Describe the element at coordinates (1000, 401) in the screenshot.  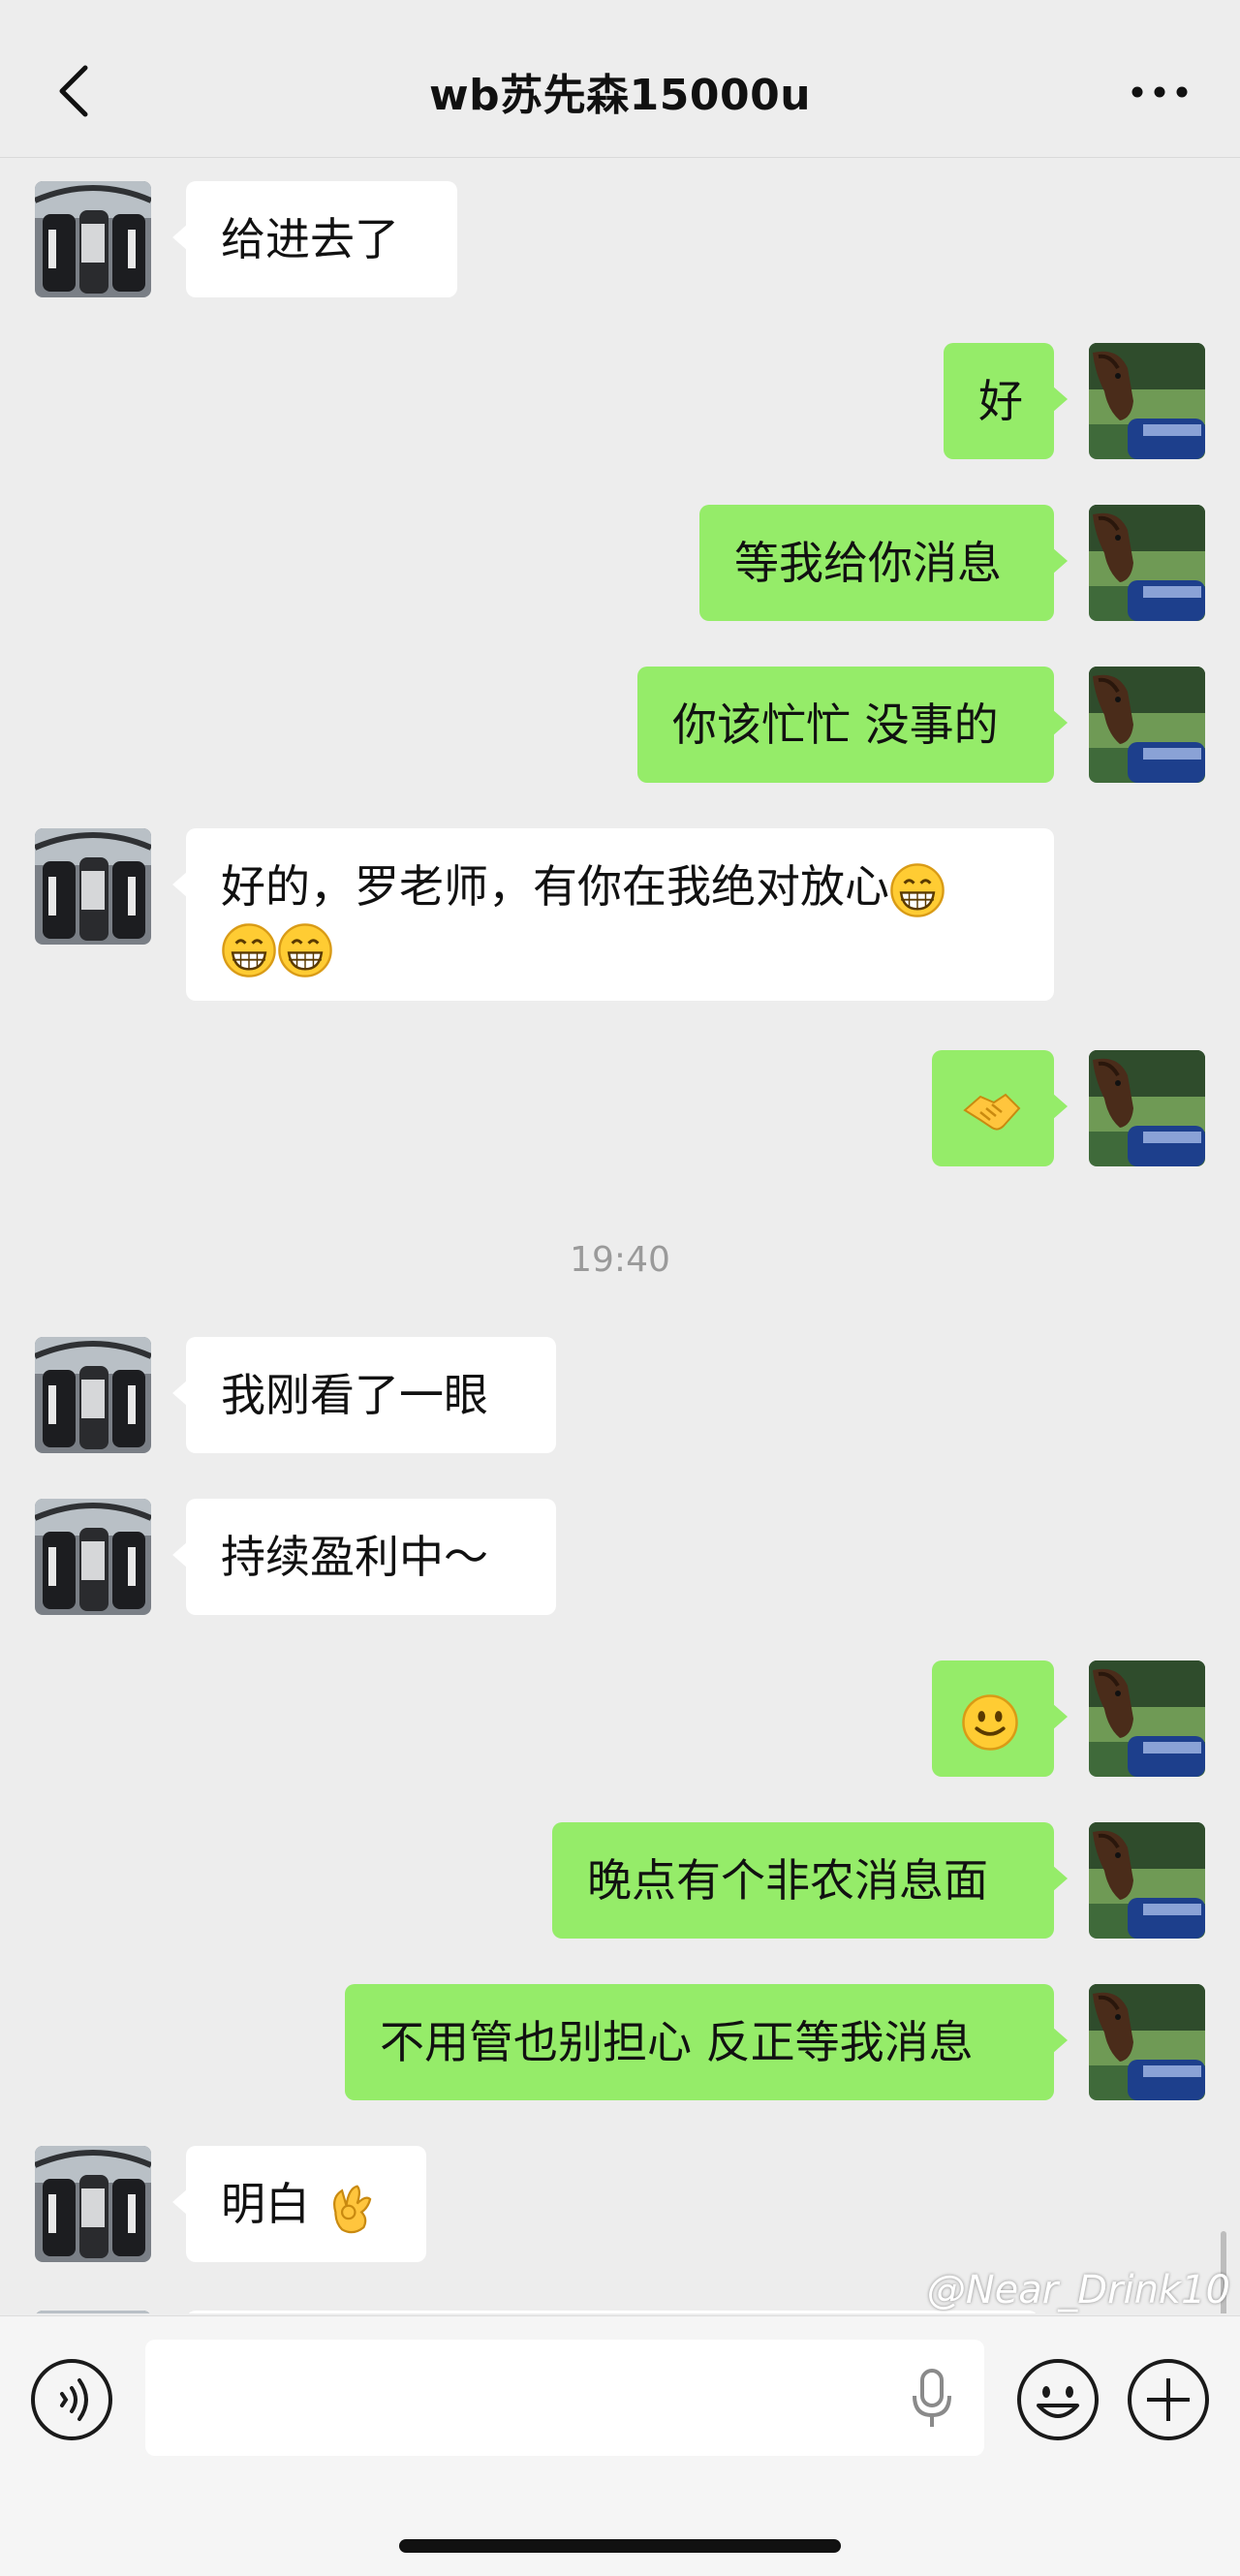
I see `message-text: 好` at that location.